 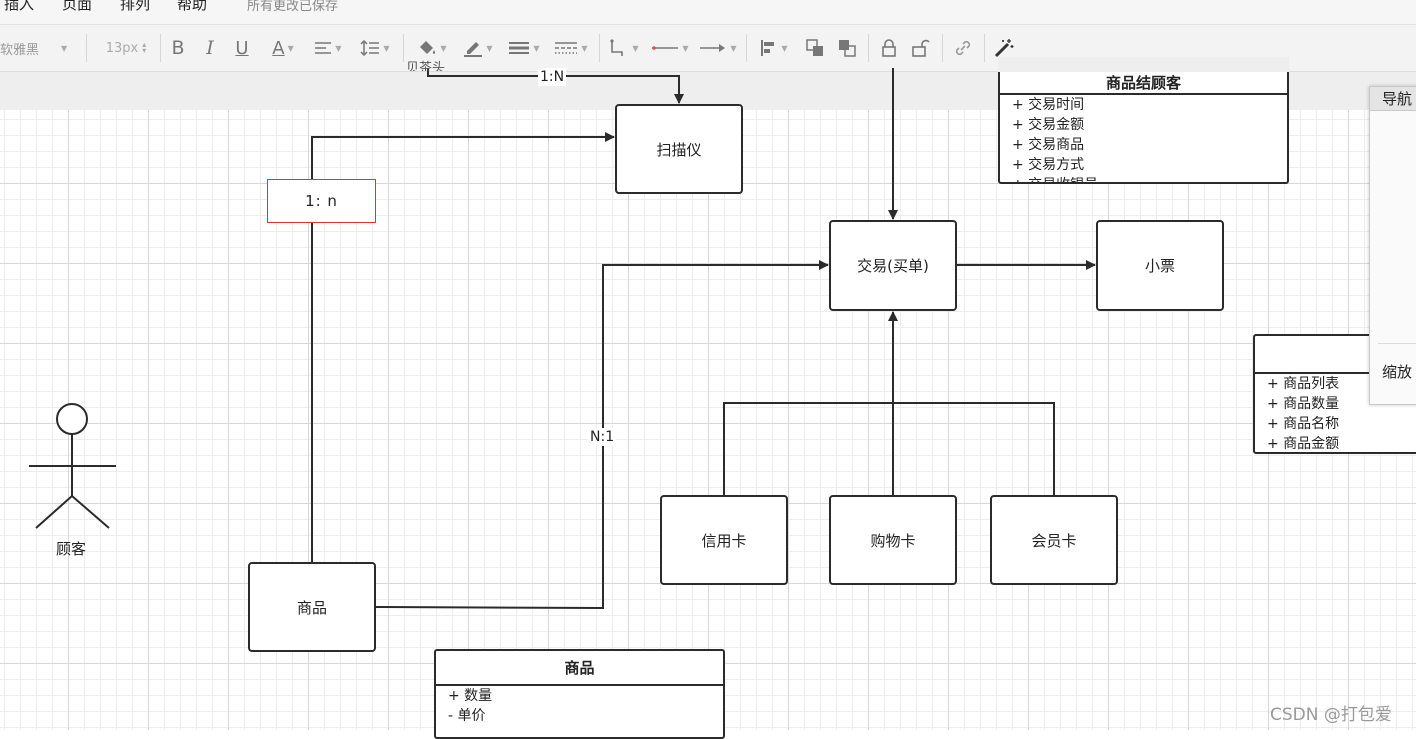 What do you see at coordinates (1143, 82) in the screenshot?
I see `class-title-text: 商品结顾客` at bounding box center [1143, 82].